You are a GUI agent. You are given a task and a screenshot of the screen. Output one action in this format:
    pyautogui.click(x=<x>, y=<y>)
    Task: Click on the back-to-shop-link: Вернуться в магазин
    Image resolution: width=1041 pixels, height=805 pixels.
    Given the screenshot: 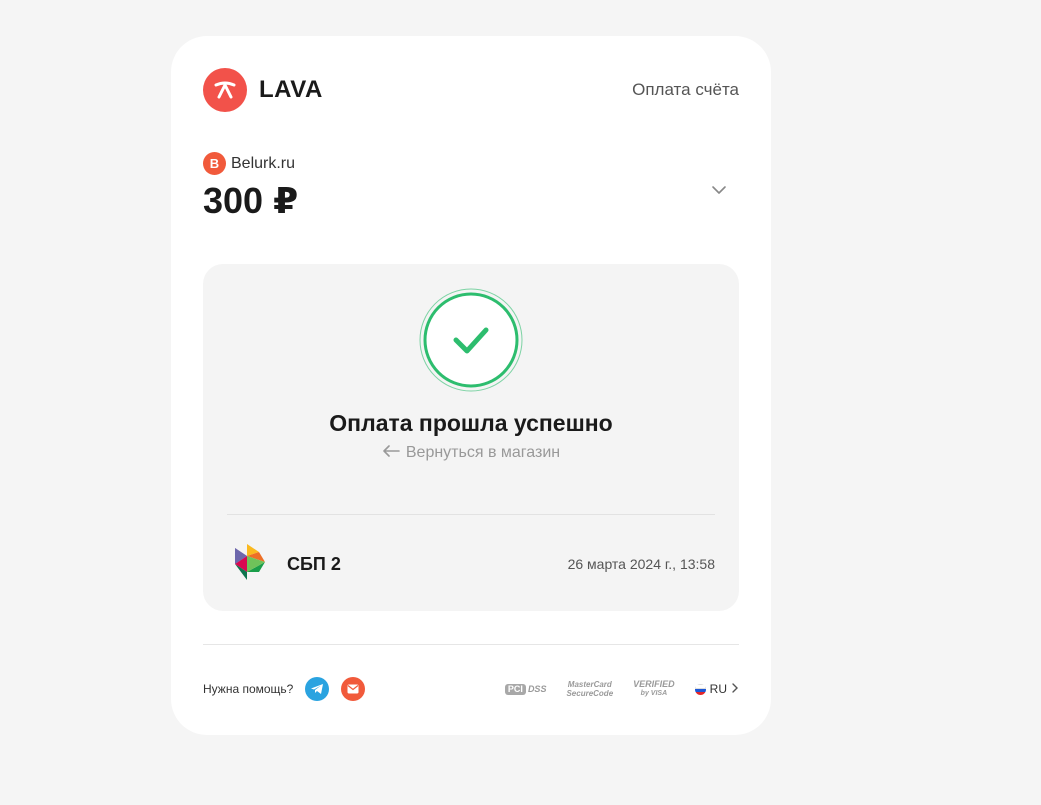 What is the action you would take?
    pyautogui.click(x=471, y=453)
    